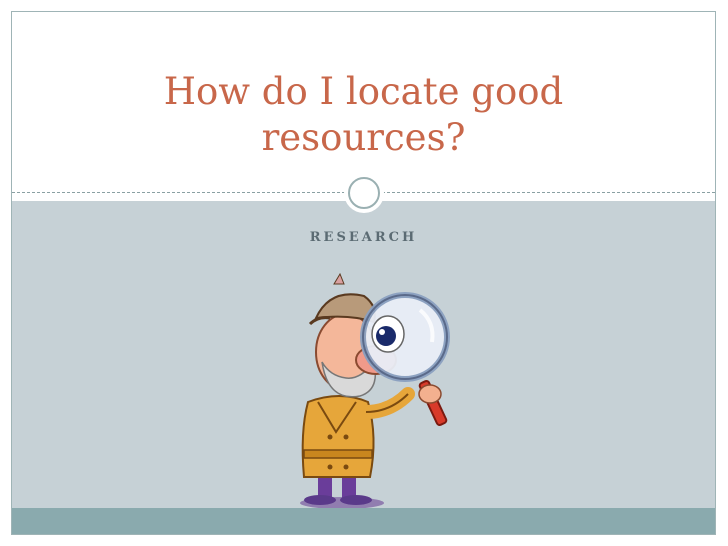  I want to click on pupil-highlight, so click(382, 332).